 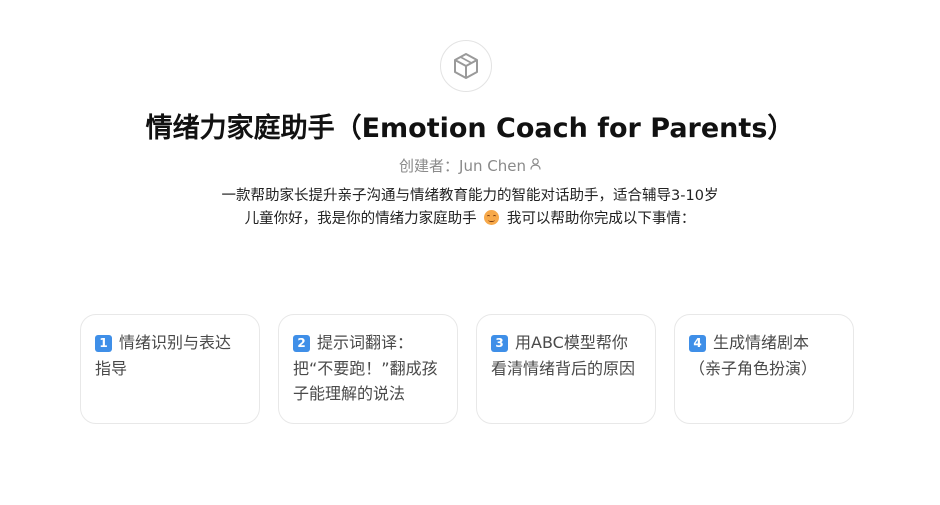 I want to click on suggestion-text: 情绪识别与表达指导, so click(x=163, y=355).